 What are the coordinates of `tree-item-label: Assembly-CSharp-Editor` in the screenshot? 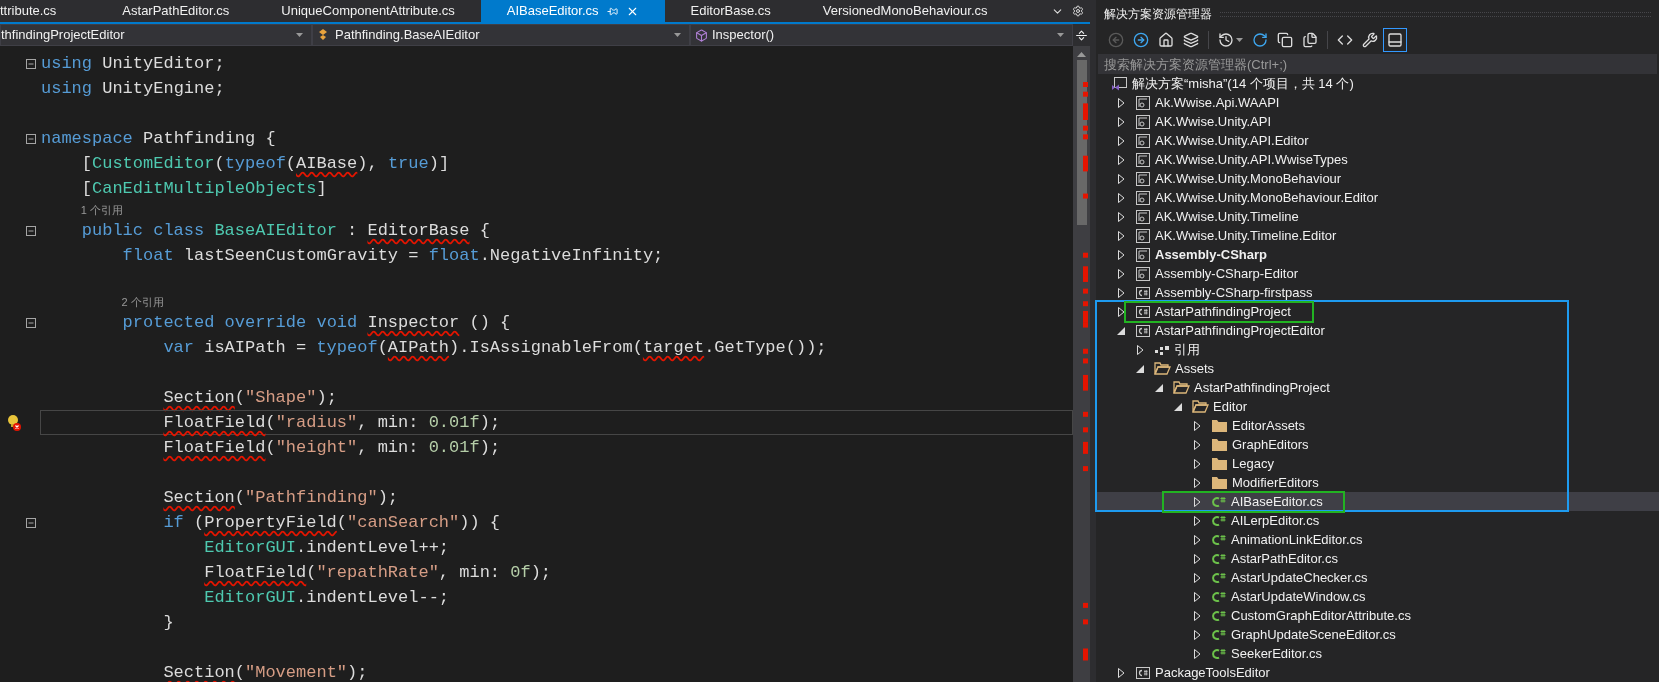 It's located at (1227, 273).